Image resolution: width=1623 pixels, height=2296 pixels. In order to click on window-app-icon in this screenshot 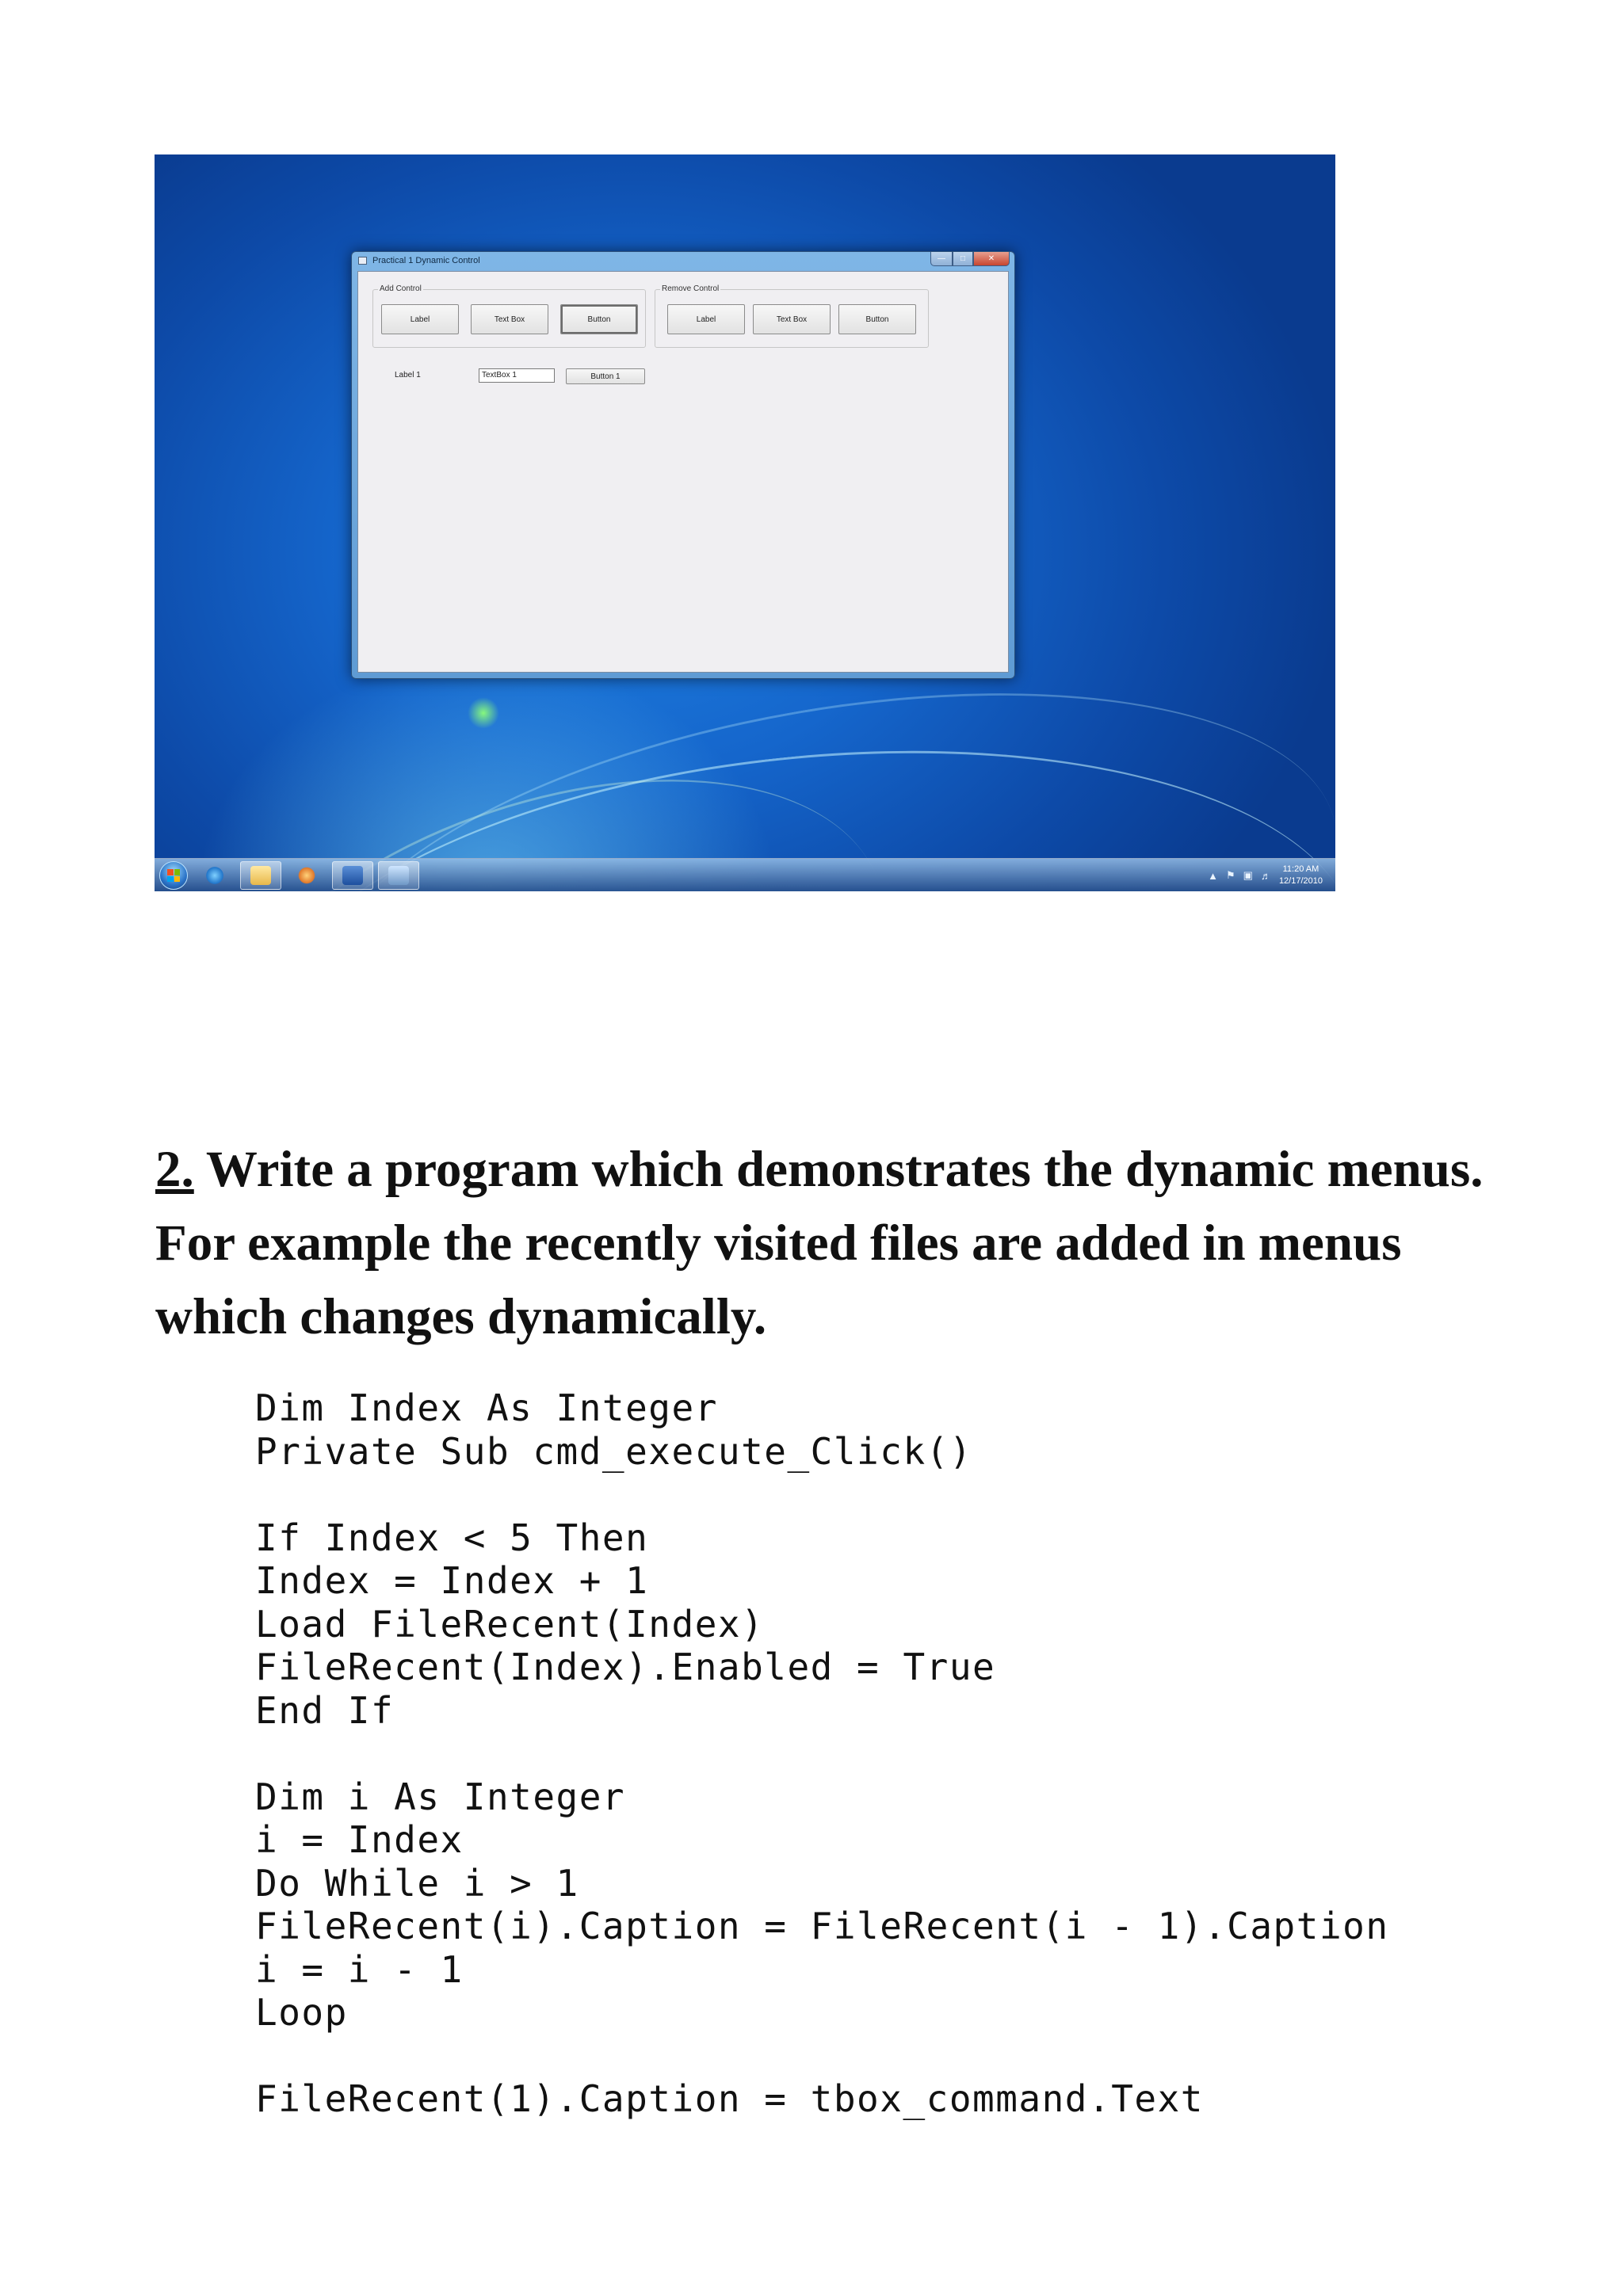, I will do `click(362, 261)`.